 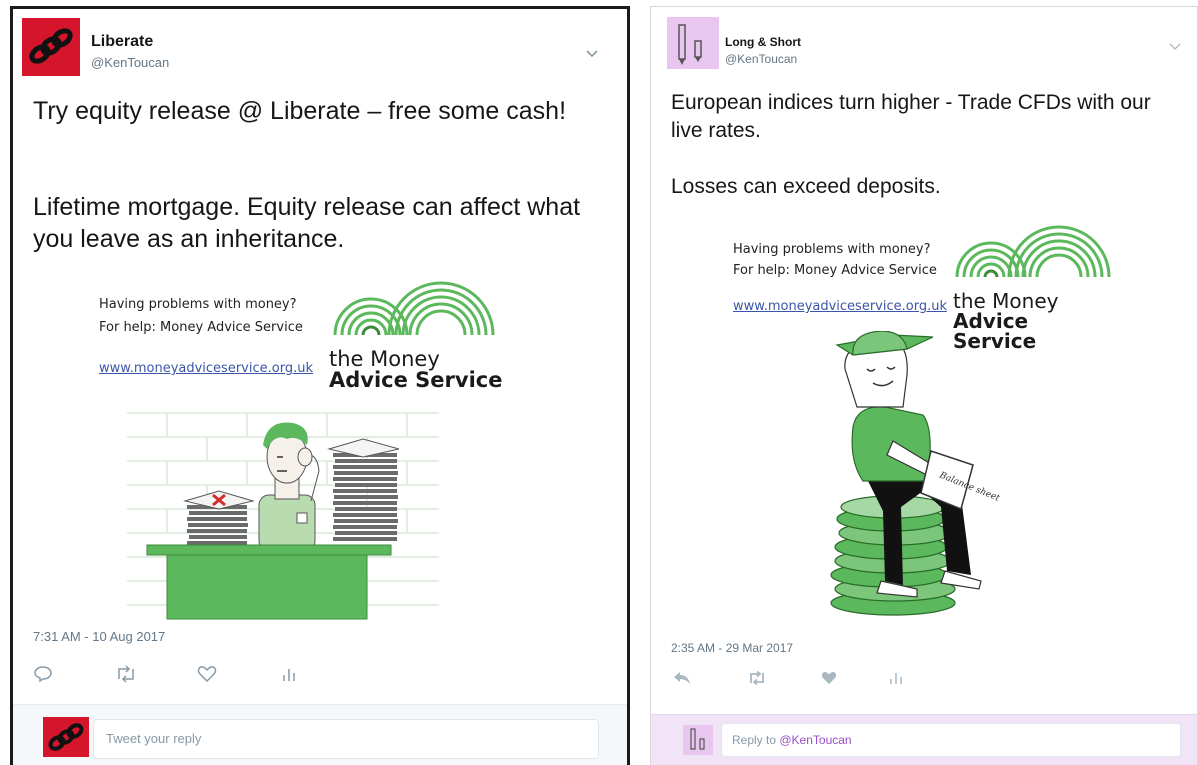 What do you see at coordinates (763, 42) in the screenshot?
I see `author-name: Long & Short` at bounding box center [763, 42].